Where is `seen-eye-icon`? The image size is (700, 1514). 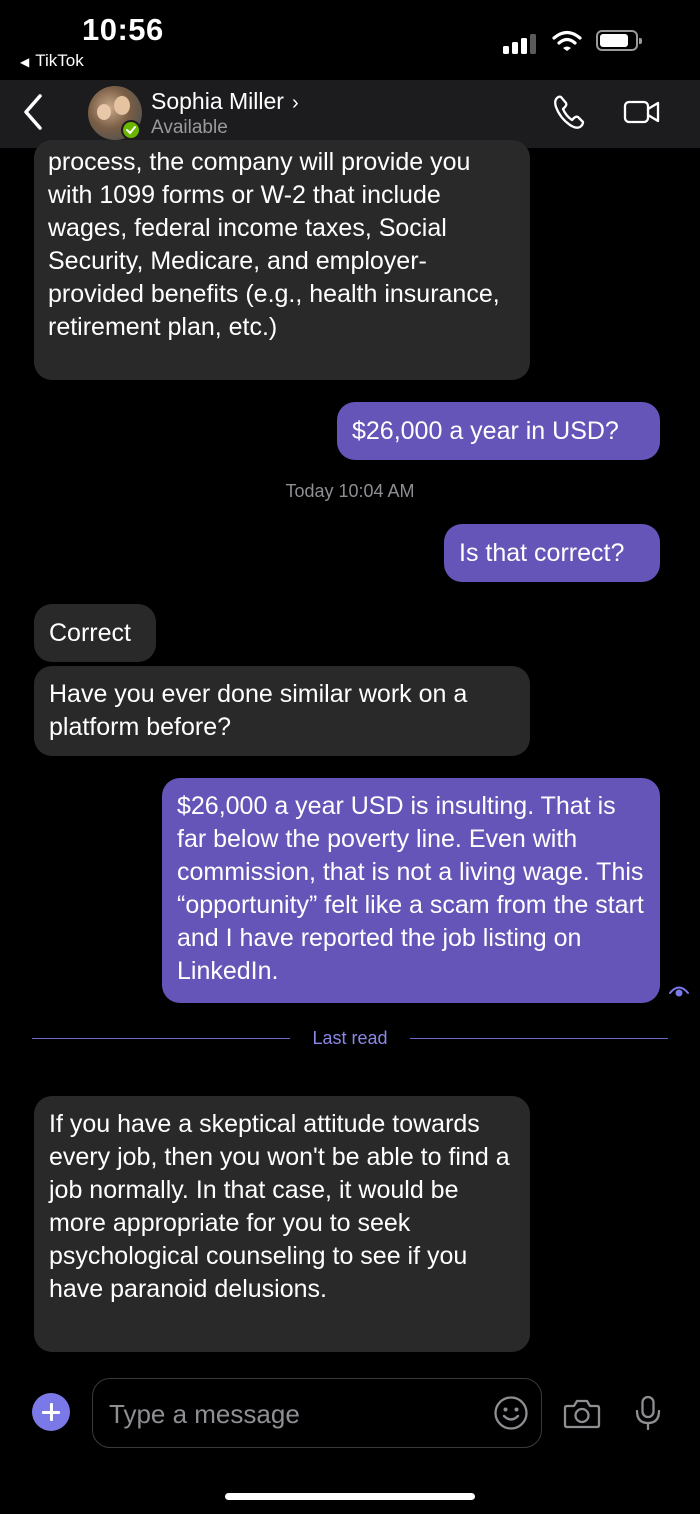
seen-eye-icon is located at coordinates (679, 991).